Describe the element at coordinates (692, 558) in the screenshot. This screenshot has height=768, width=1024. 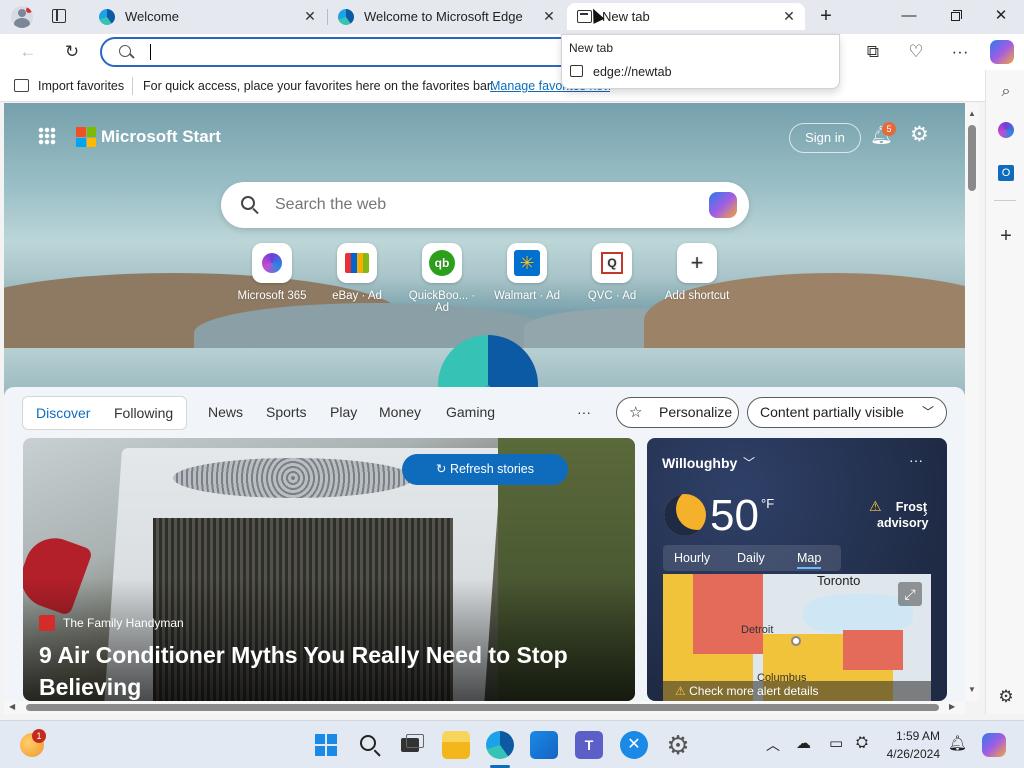
I see `tab-hourly: Hourly` at that location.